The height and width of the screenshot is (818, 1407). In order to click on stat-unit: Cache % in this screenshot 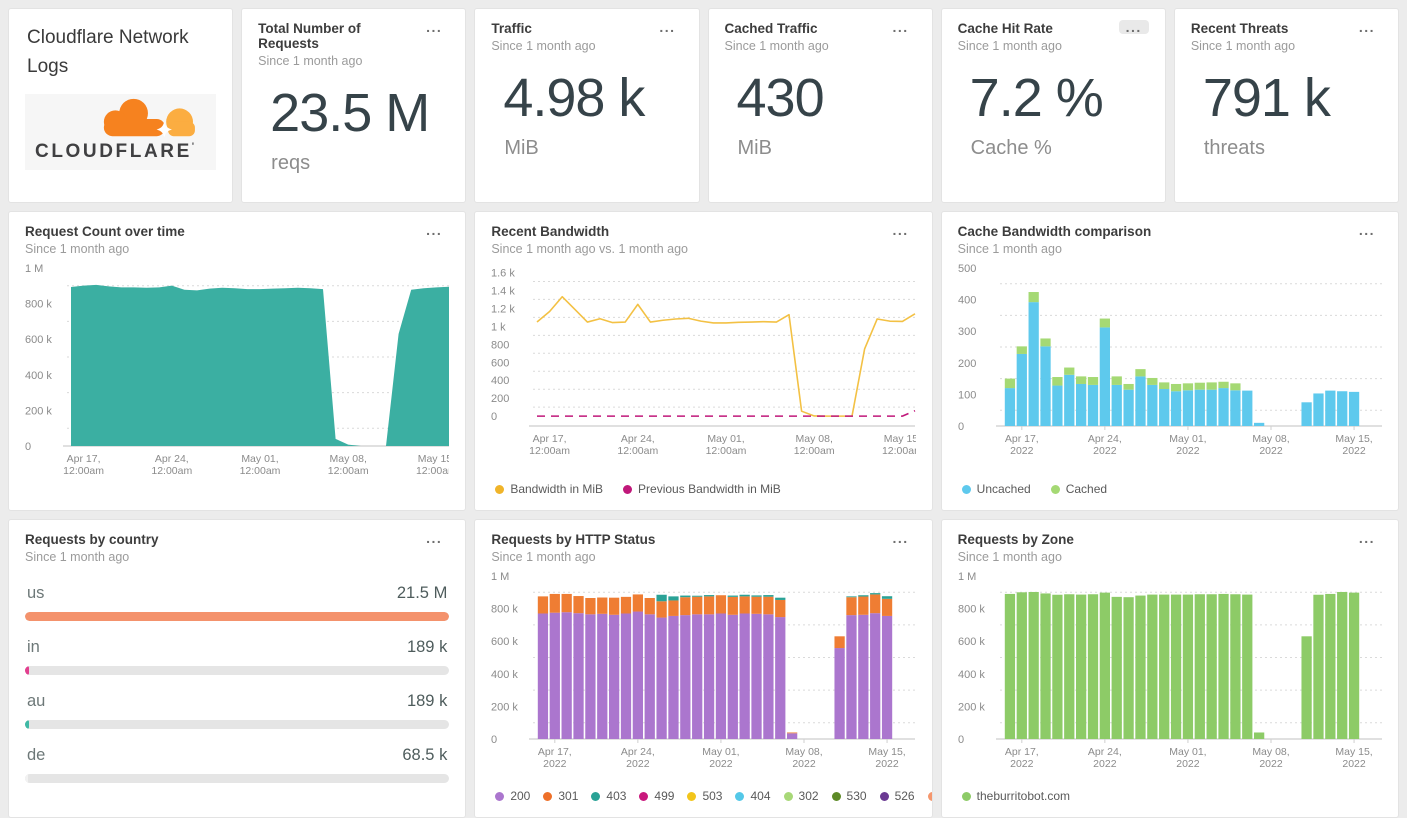, I will do `click(1011, 148)`.